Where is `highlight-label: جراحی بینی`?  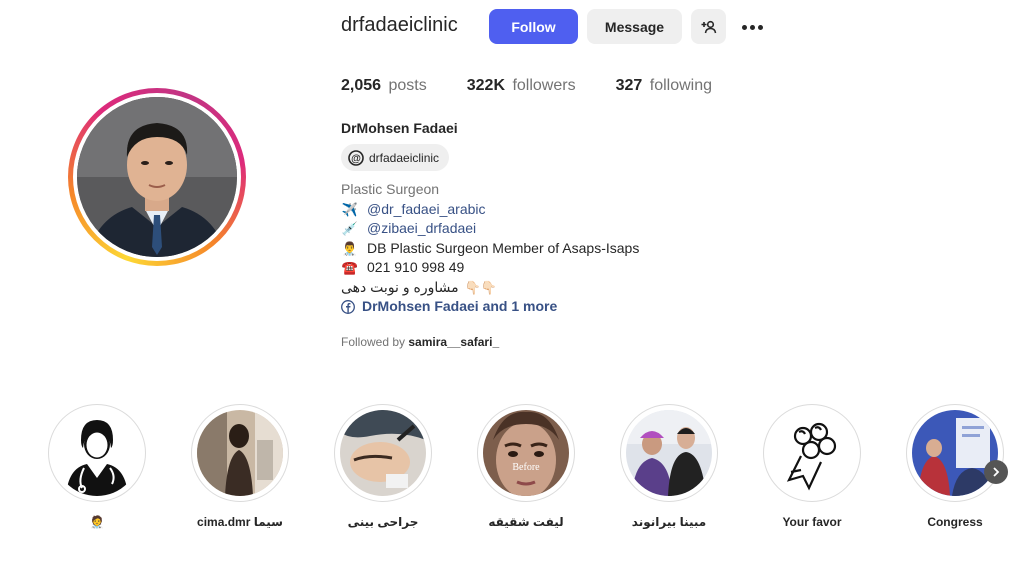
highlight-label: جراحی بینی is located at coordinates (383, 522).